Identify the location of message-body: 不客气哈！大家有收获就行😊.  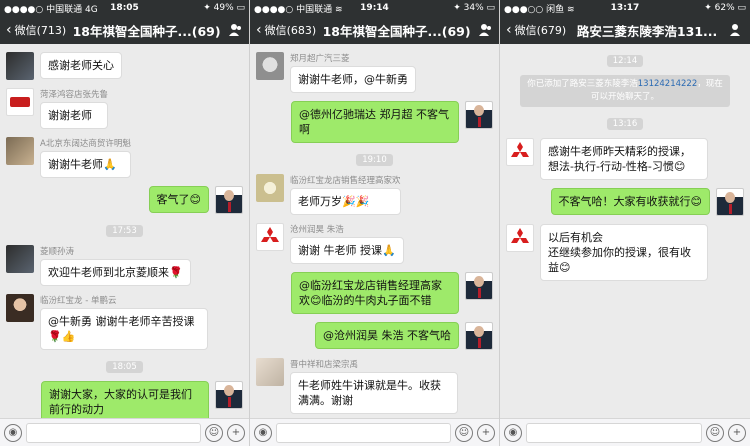
(630, 201).